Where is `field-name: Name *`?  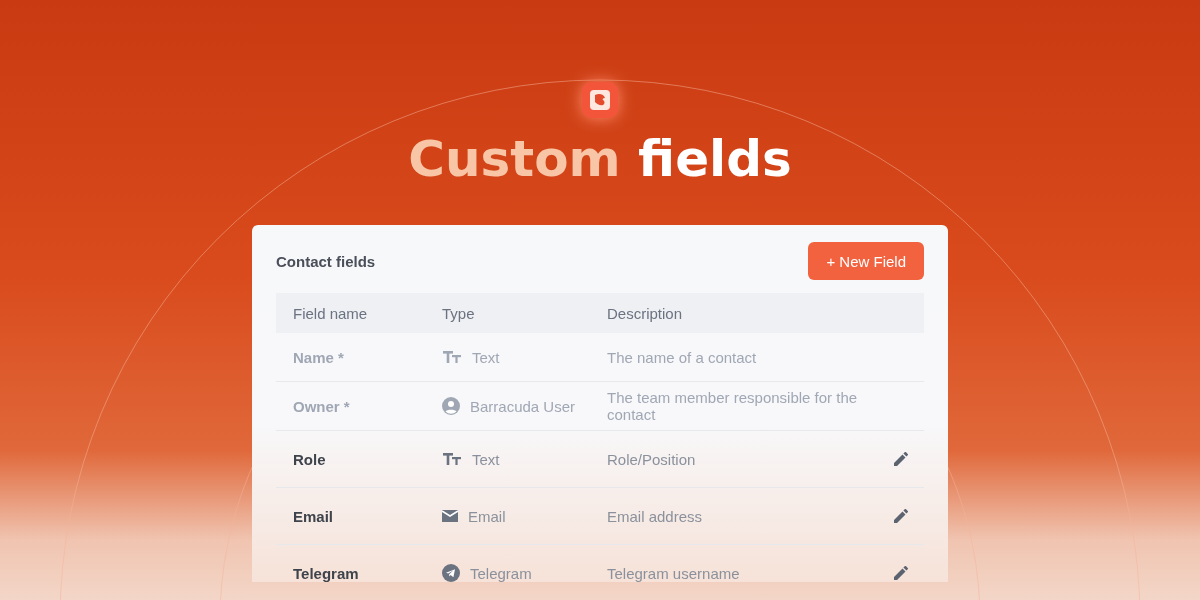
field-name: Name * is located at coordinates (318, 357).